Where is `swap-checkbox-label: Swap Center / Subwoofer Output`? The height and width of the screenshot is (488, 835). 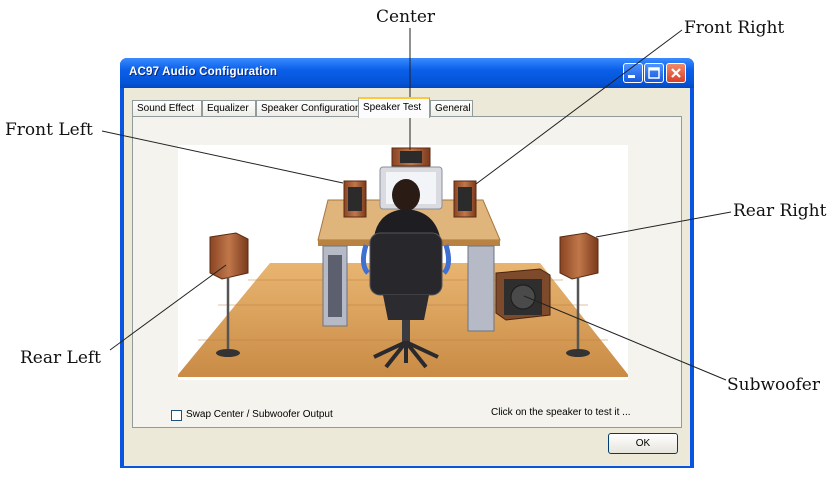
swap-checkbox-label: Swap Center / Subwoofer Output is located at coordinates (259, 414).